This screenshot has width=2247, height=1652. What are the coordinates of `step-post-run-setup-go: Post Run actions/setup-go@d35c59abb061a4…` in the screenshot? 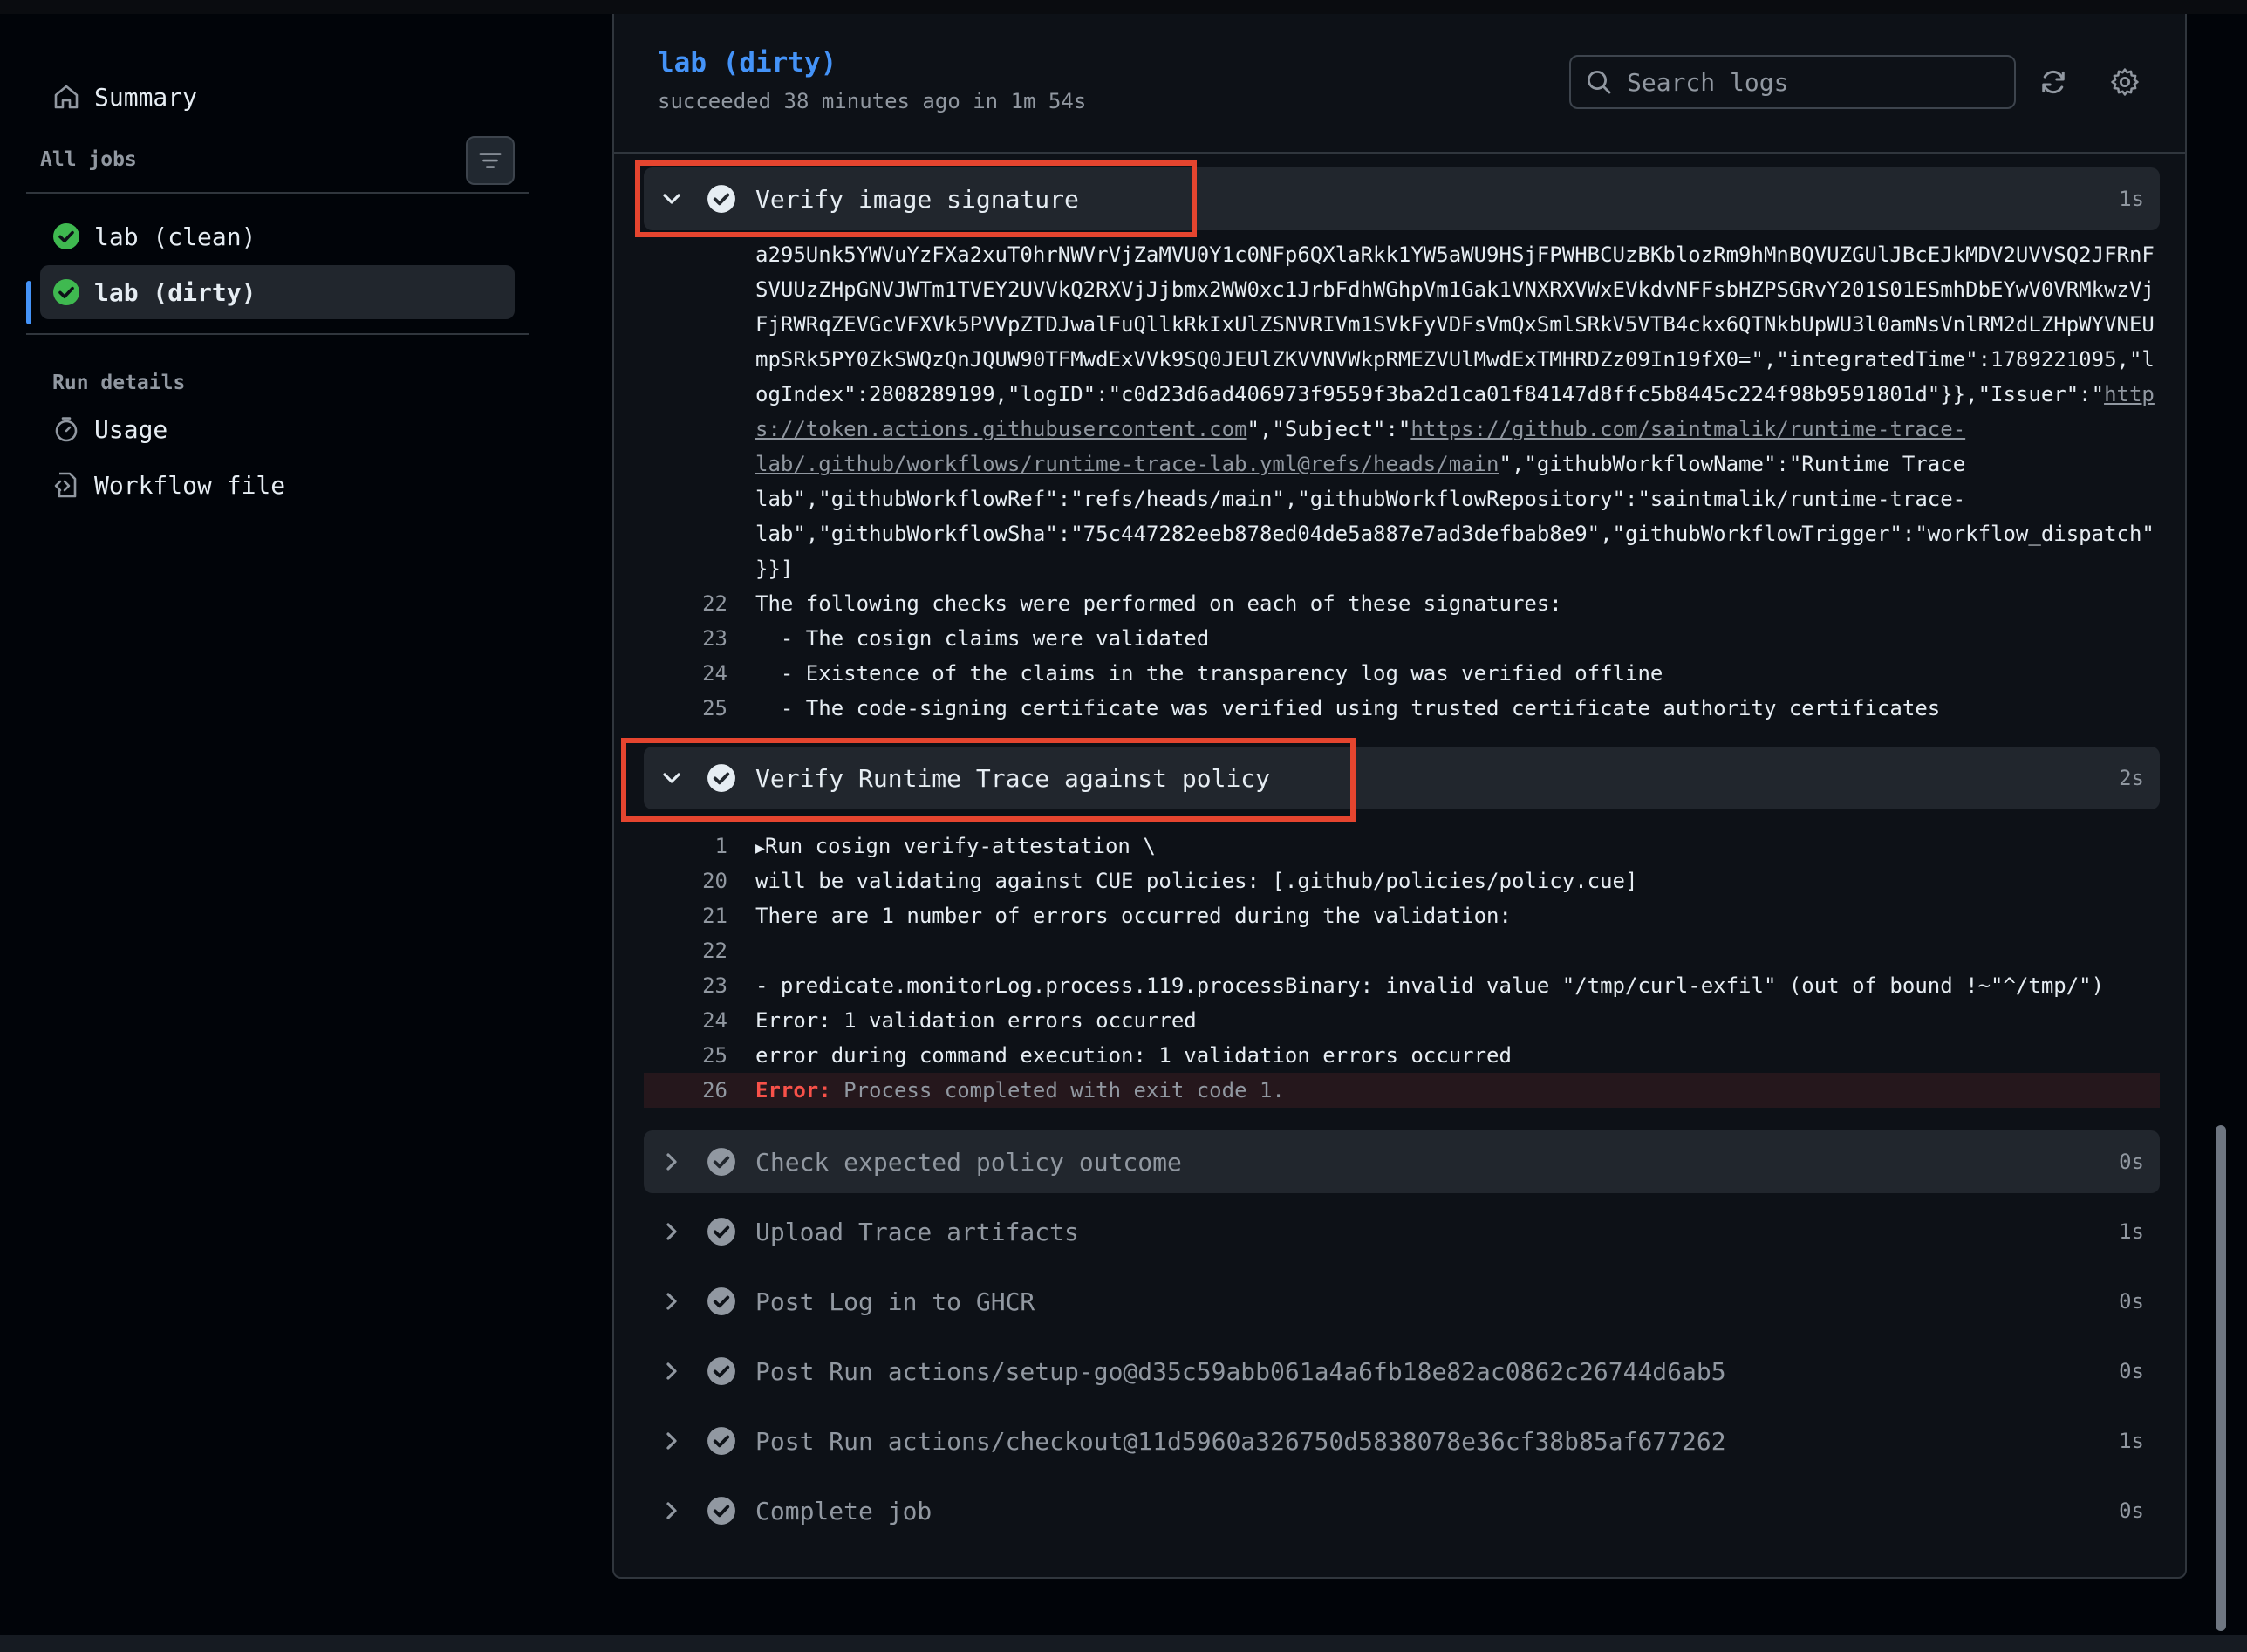 It's located at (1402, 1371).